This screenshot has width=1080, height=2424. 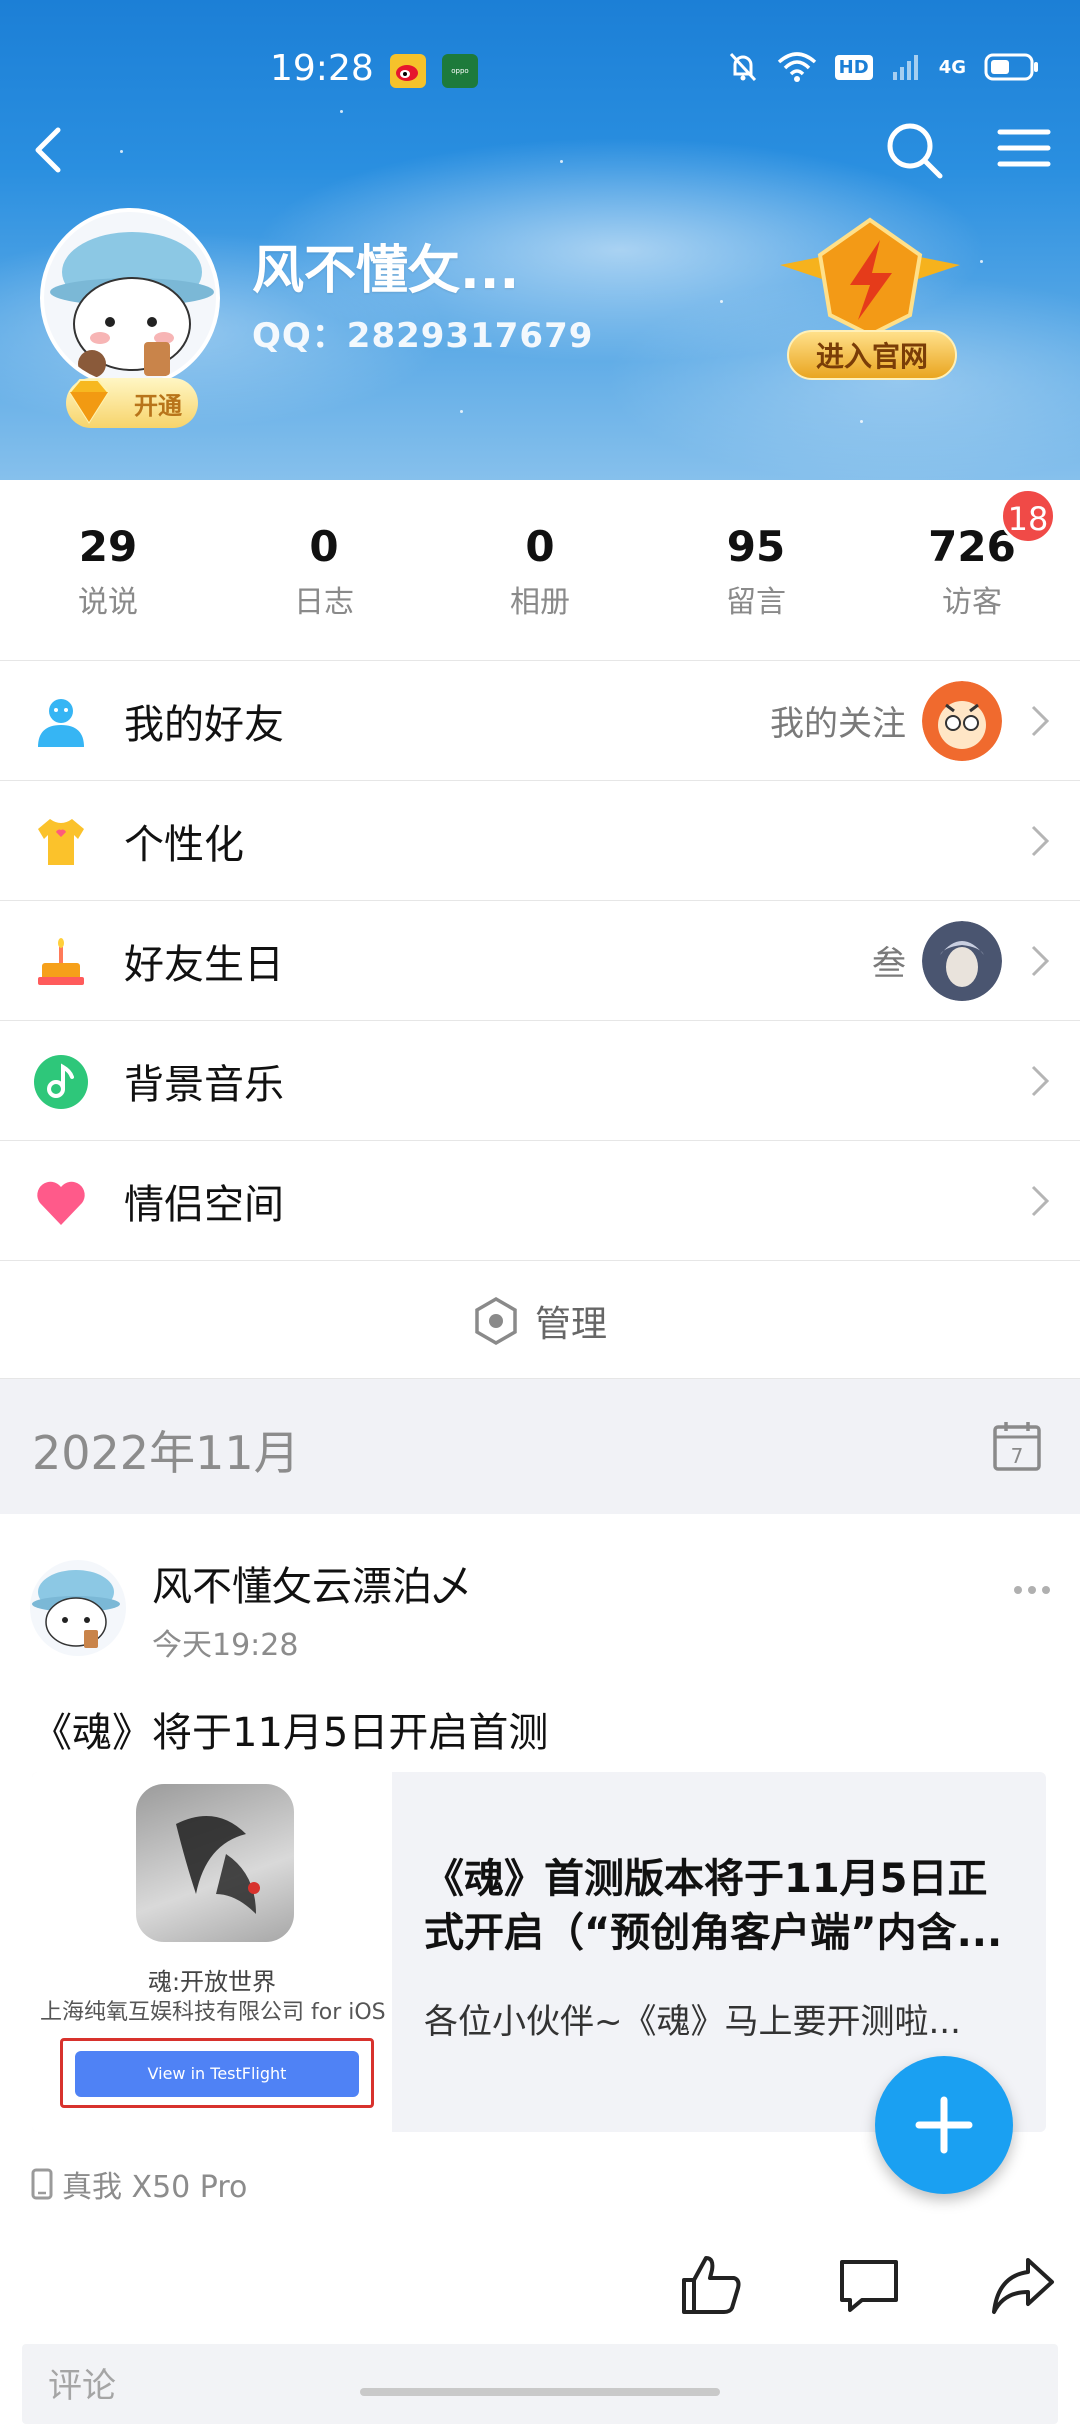 I want to click on menu-item-label: 个性化, so click(x=184, y=844).